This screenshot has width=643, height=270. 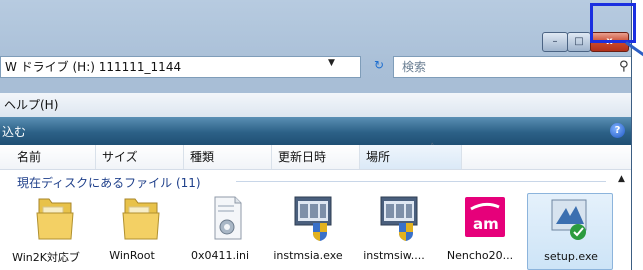 What do you see at coordinates (109, 183) in the screenshot?
I see `group-label: 現在ディスクにあるファイル (11)` at bounding box center [109, 183].